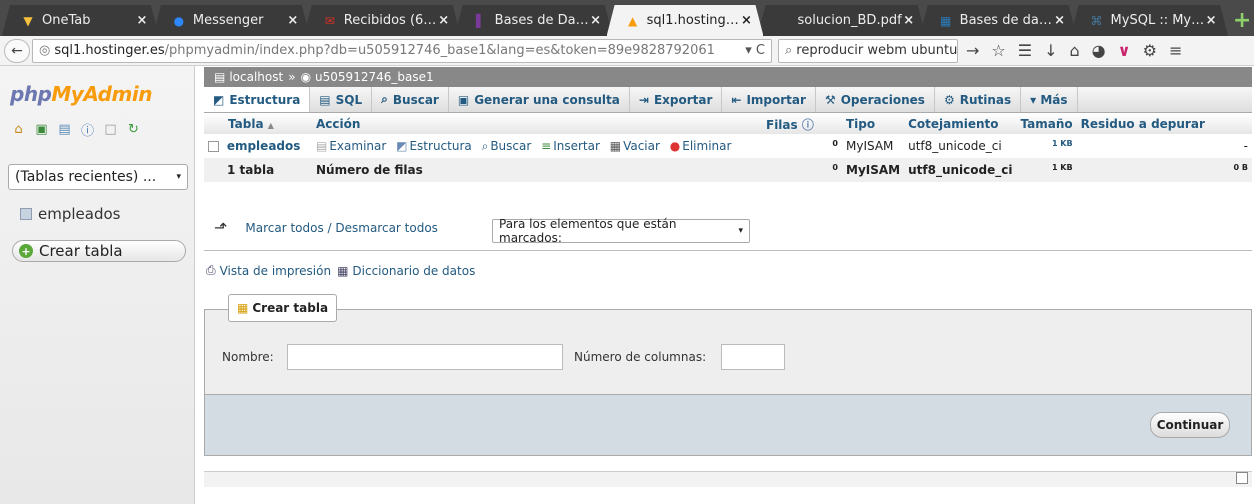 The height and width of the screenshot is (504, 1254). I want to click on browser-tab: ▦ Bases de da… ×, so click(998, 20).